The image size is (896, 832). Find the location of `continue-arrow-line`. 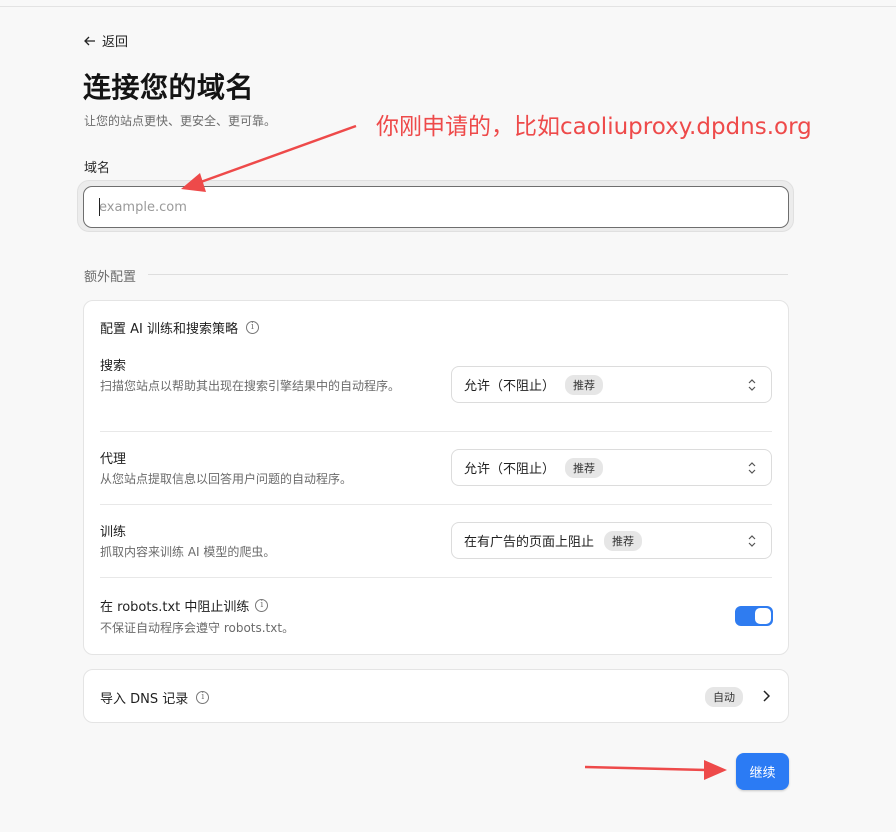

continue-arrow-line is located at coordinates (645, 768).